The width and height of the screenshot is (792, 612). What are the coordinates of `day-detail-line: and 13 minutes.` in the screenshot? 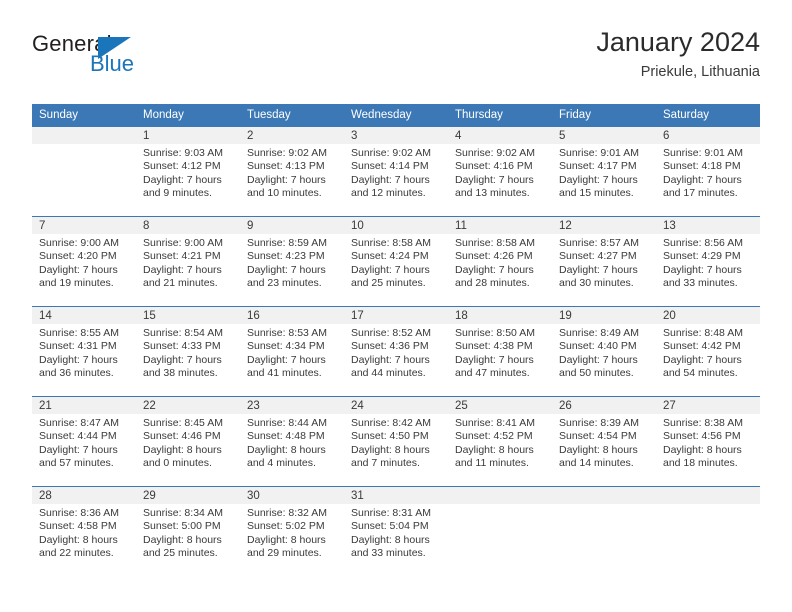 It's located at (492, 192).